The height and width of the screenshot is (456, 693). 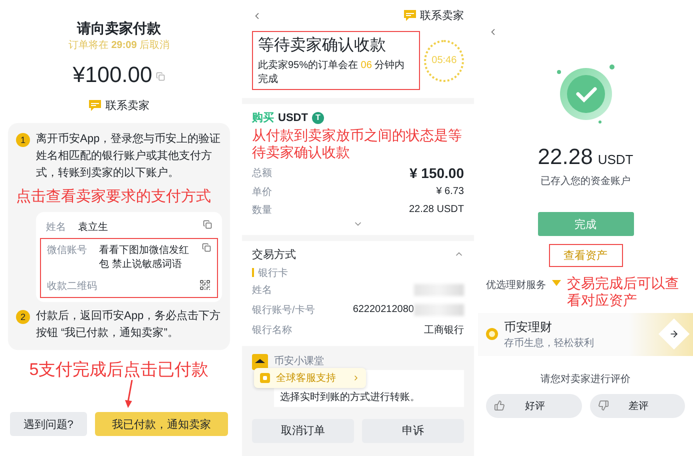 I want to click on bad-rating-button: 差评, so click(x=637, y=406).